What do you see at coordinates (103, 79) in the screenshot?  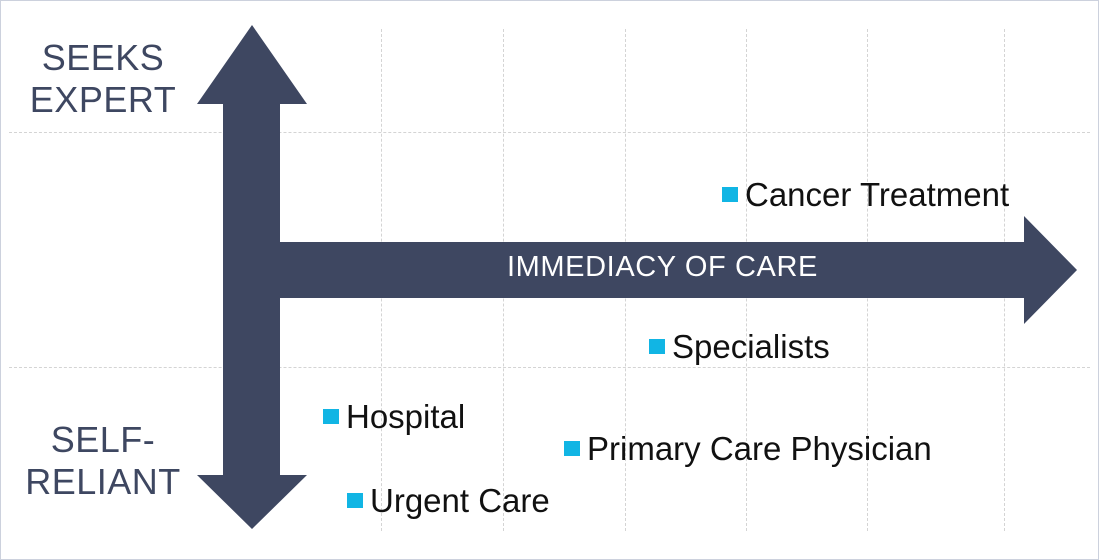 I see `axis-caption-seeks-expert: SEEKS EXPERT` at bounding box center [103, 79].